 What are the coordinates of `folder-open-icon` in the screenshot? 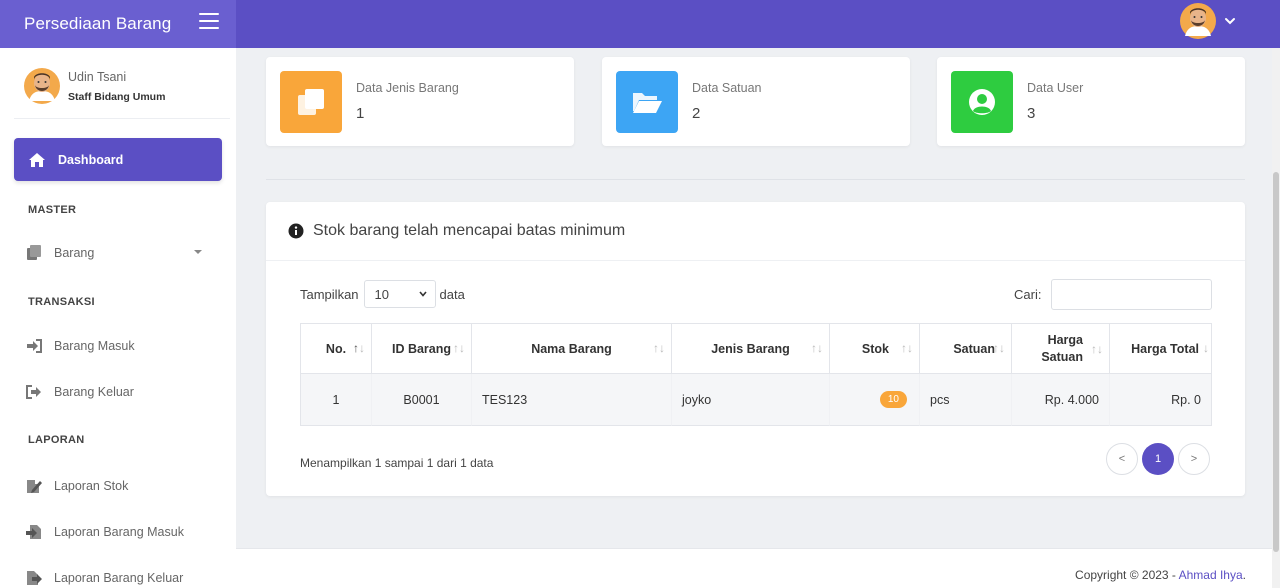 It's located at (647, 102).